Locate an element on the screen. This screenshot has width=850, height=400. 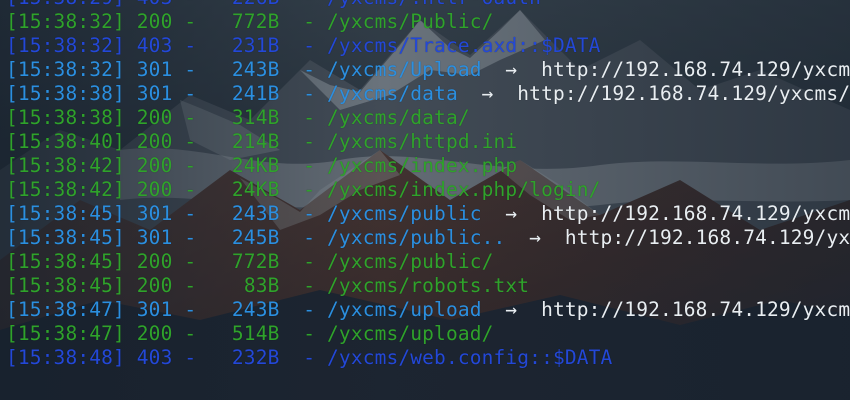
log-path: /yxcms/httpd.ini is located at coordinates (422, 141).